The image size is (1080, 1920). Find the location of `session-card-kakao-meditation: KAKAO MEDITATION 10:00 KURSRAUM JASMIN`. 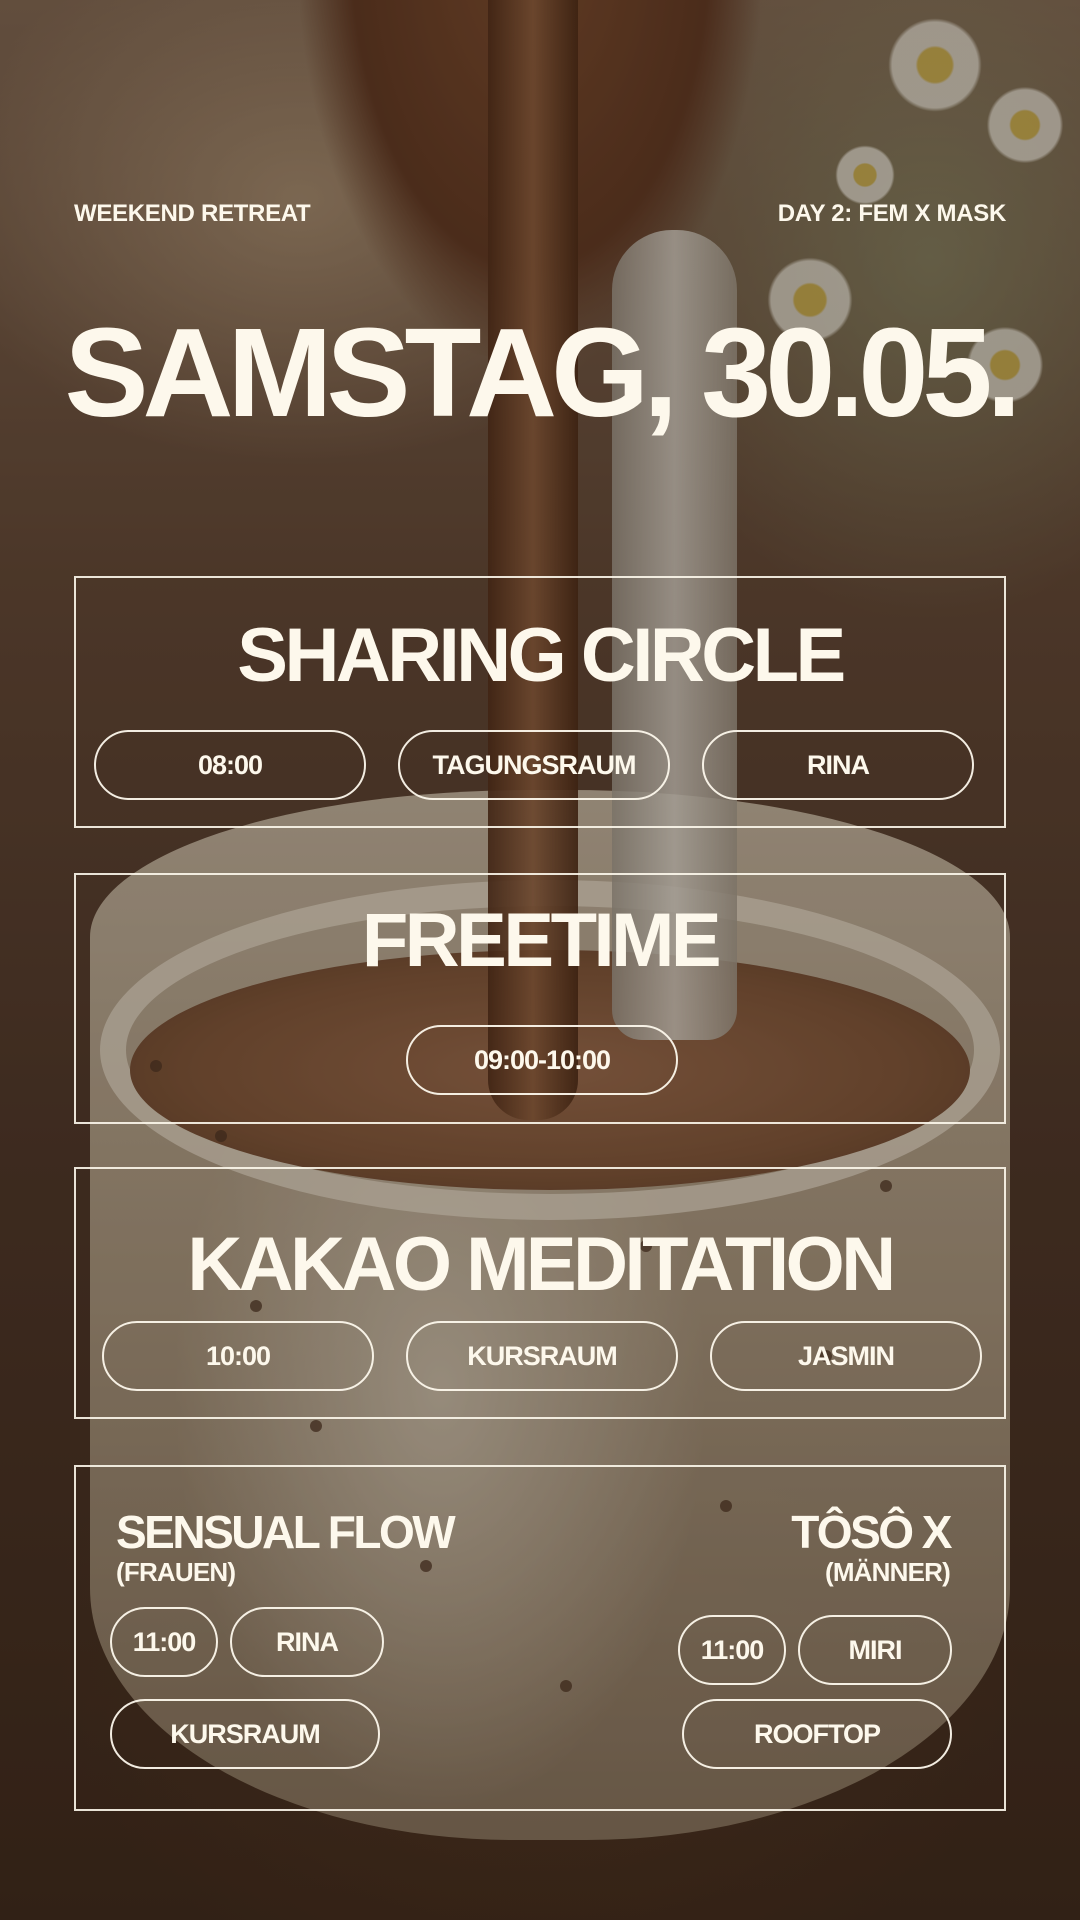

session-card-kakao-meditation: KAKAO MEDITATION 10:00 KURSRAUM JASMIN is located at coordinates (540, 1293).